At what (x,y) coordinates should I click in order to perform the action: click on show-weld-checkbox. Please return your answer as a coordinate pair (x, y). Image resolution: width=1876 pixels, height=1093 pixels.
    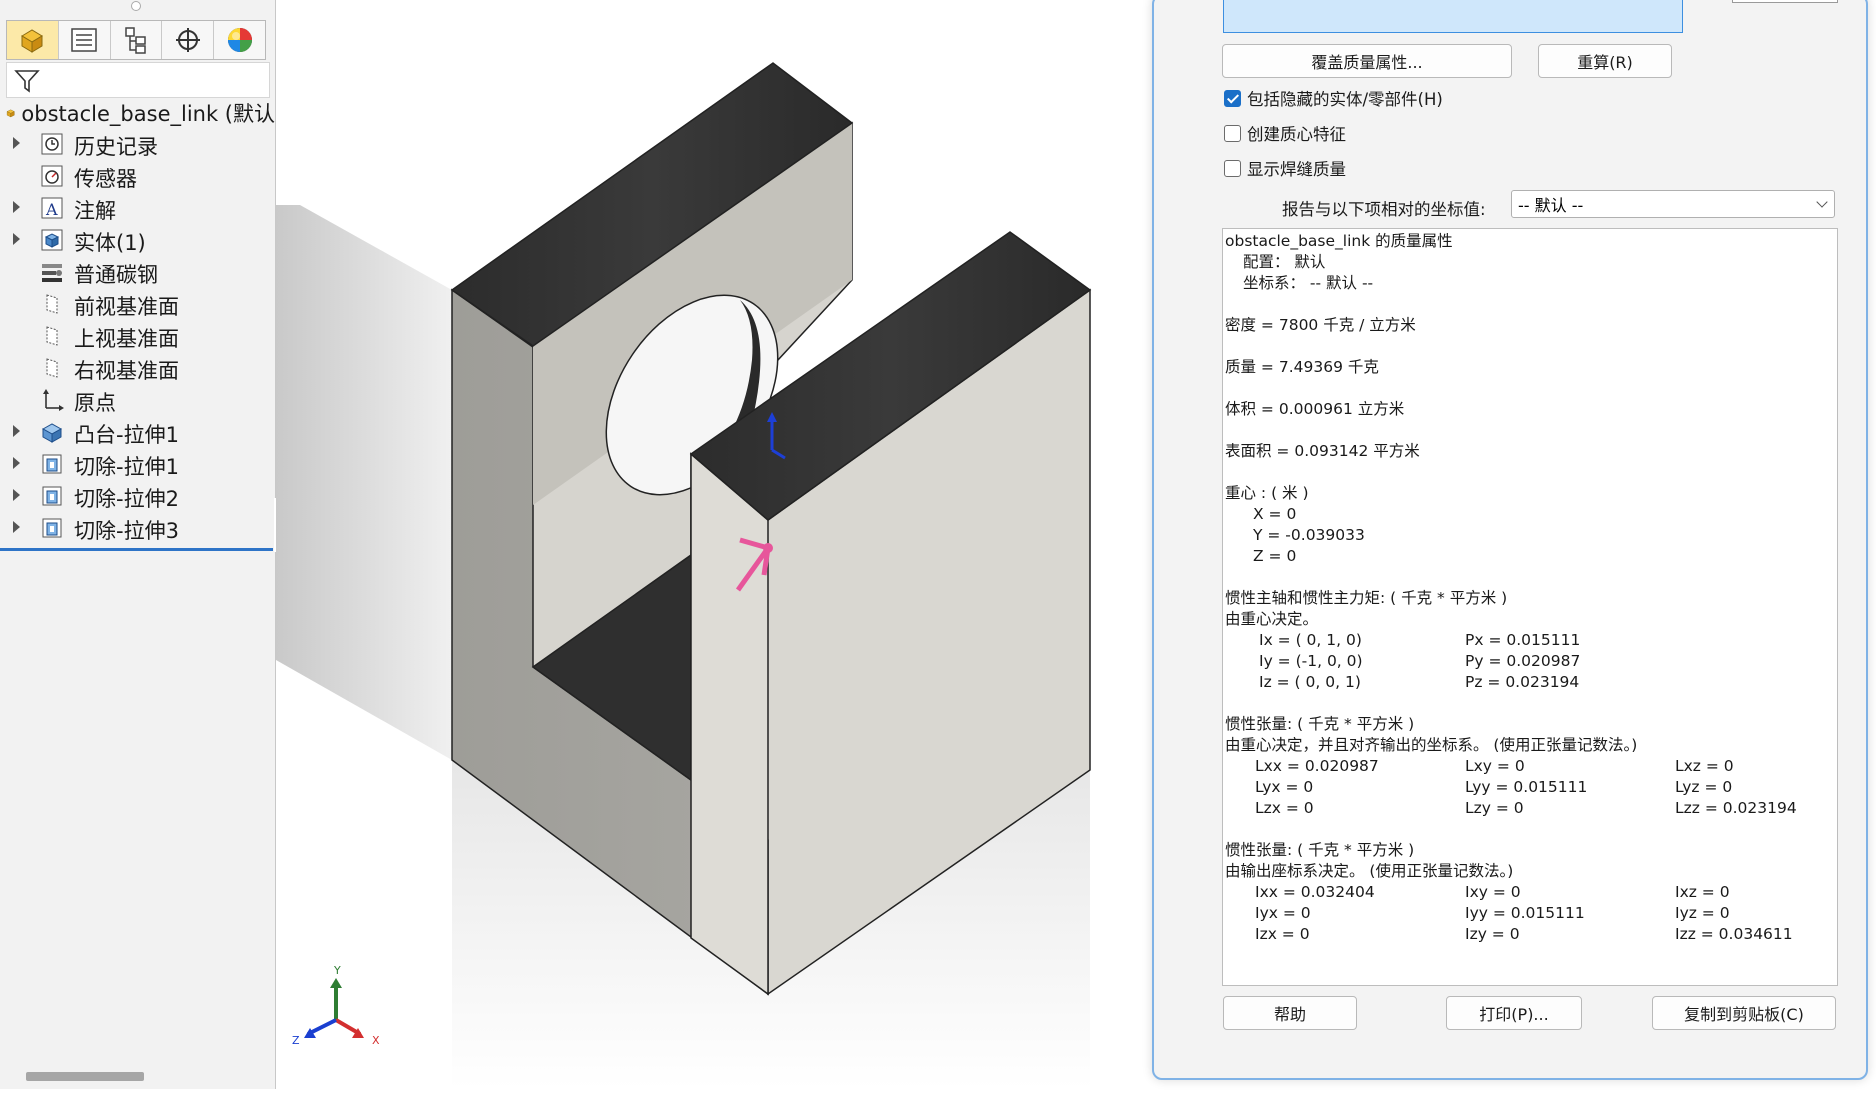
    Looking at the image, I should click on (1232, 168).